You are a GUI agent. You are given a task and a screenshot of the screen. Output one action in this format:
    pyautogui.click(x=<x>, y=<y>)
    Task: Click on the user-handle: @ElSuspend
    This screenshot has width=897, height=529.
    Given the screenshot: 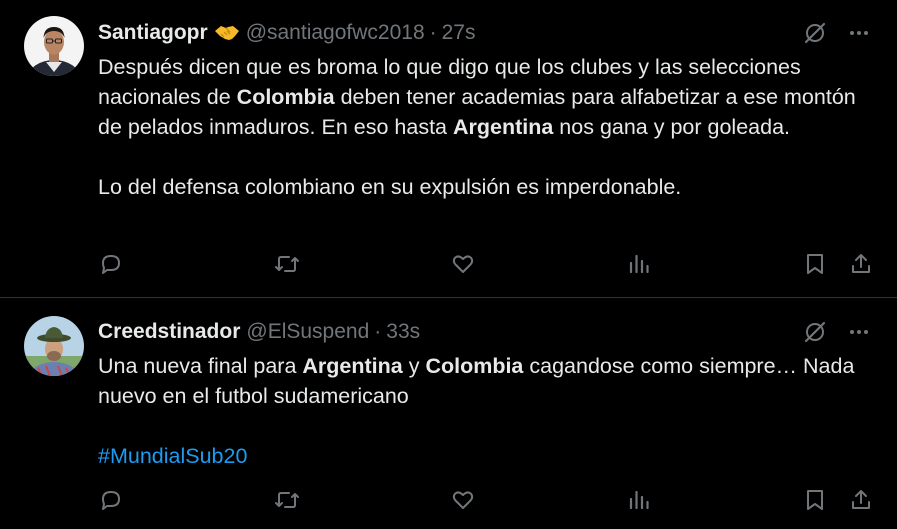 What is the action you would take?
    pyautogui.click(x=307, y=332)
    